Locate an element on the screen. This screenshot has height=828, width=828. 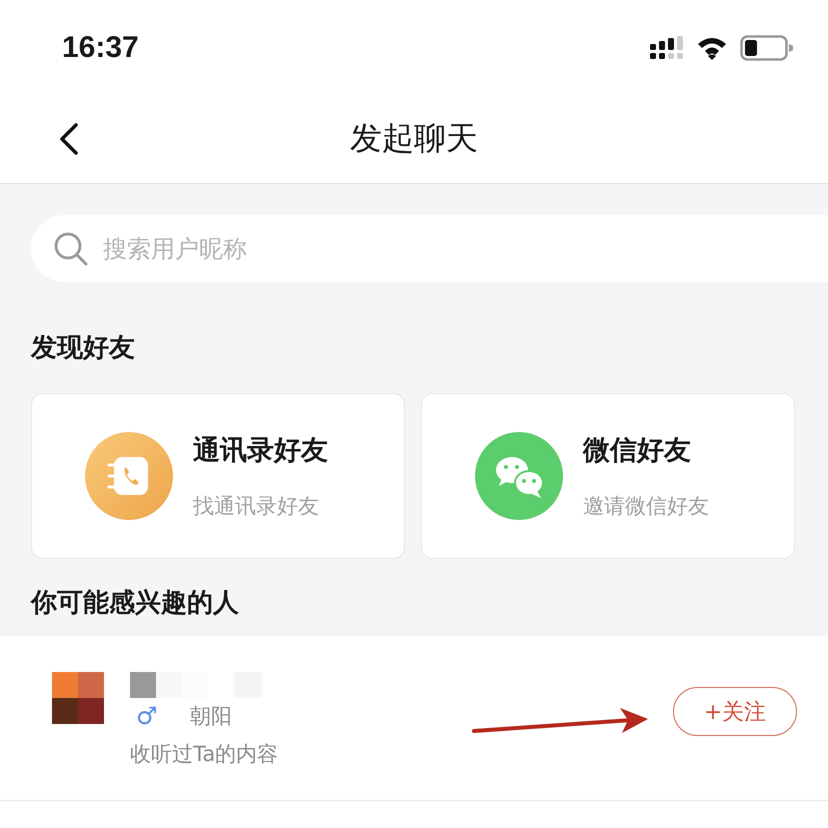
location-text: 朝阳 is located at coordinates (211, 716).